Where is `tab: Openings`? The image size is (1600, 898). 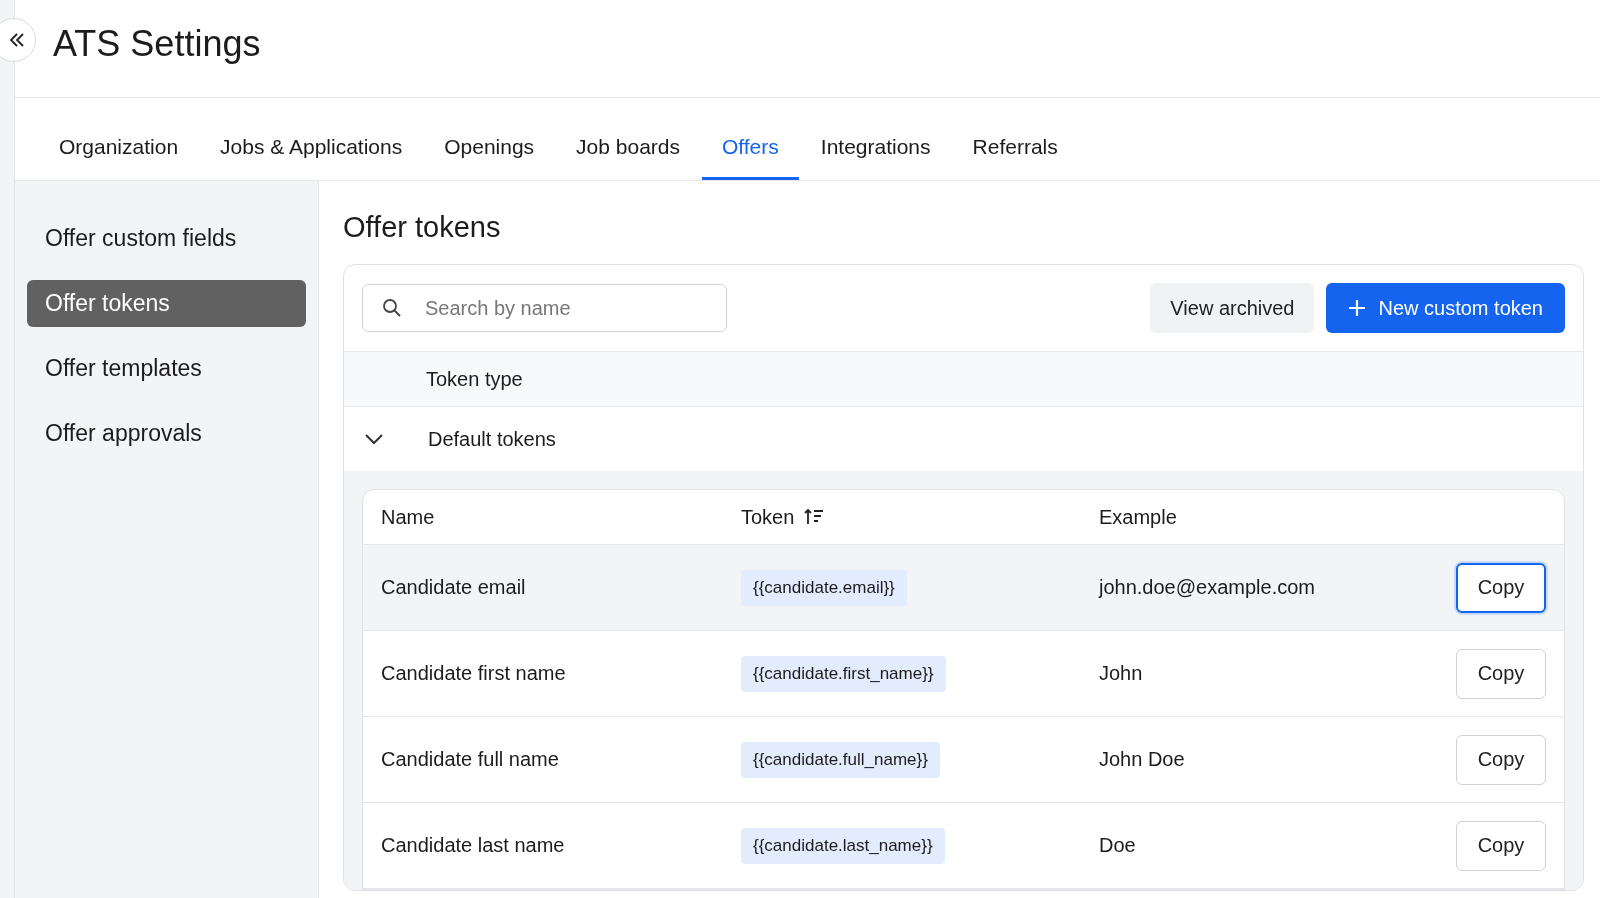 tab: Openings is located at coordinates (489, 139).